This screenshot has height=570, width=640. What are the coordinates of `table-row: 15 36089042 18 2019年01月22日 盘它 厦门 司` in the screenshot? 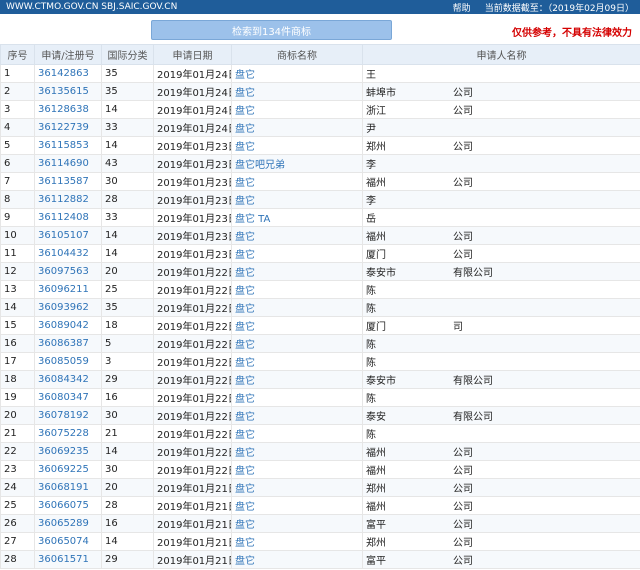 It's located at (320, 325).